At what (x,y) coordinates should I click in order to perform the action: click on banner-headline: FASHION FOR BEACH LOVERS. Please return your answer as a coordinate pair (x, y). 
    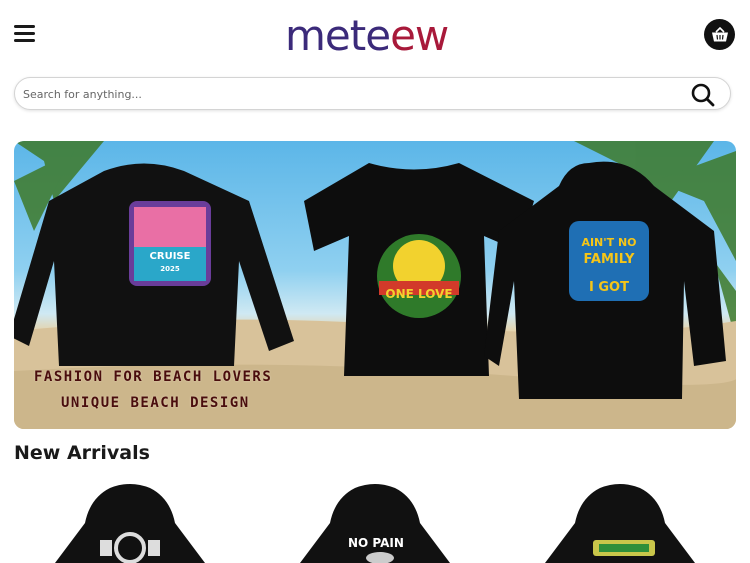
    Looking at the image, I should click on (153, 377).